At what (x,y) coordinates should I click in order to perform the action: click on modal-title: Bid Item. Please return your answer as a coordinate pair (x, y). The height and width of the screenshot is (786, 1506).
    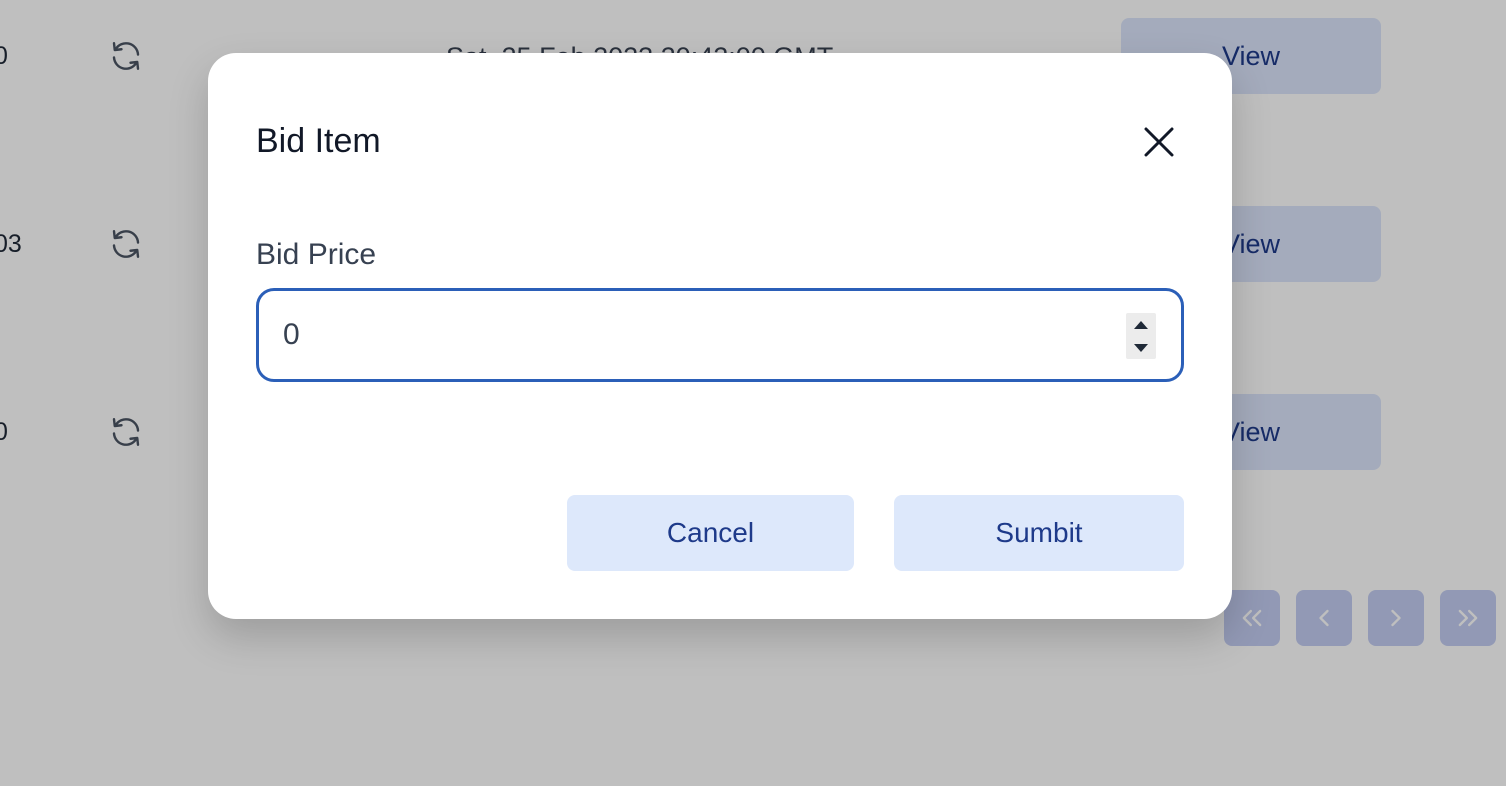
    Looking at the image, I should click on (318, 141).